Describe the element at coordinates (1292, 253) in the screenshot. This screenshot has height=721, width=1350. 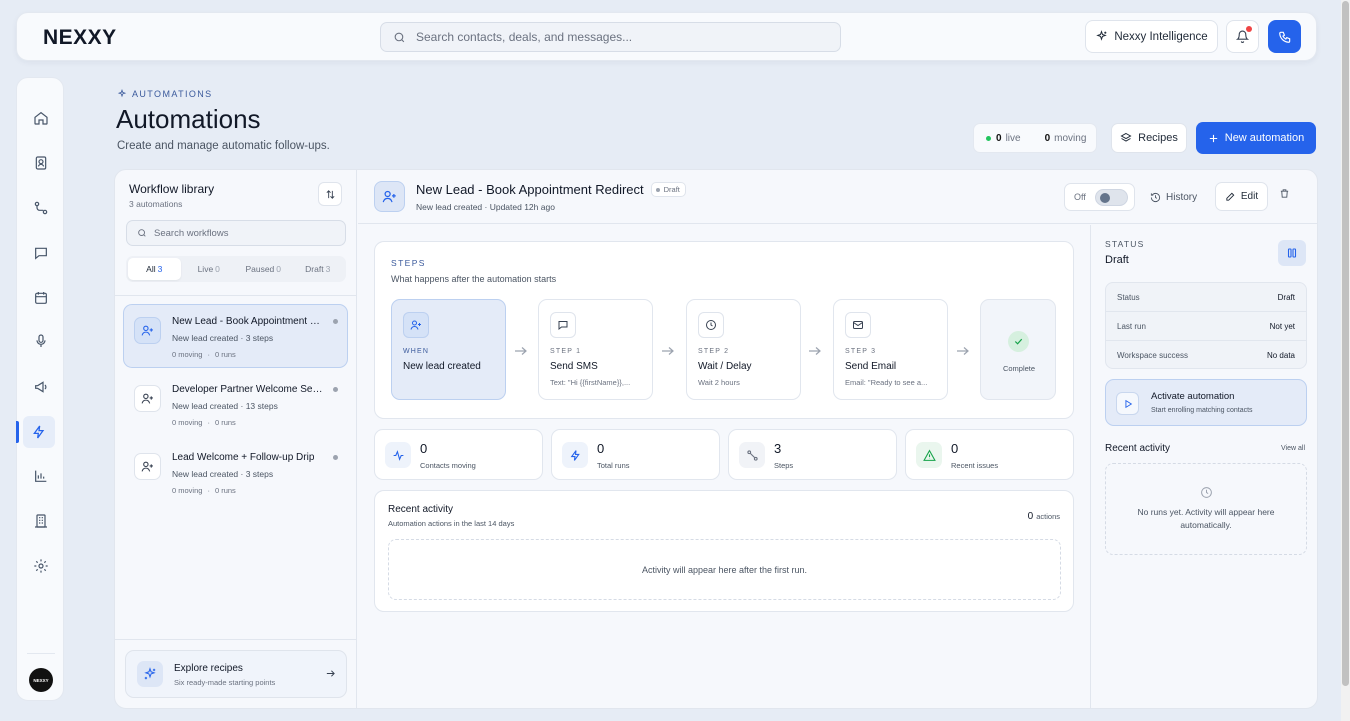
I see `collapse-panel-button` at that location.